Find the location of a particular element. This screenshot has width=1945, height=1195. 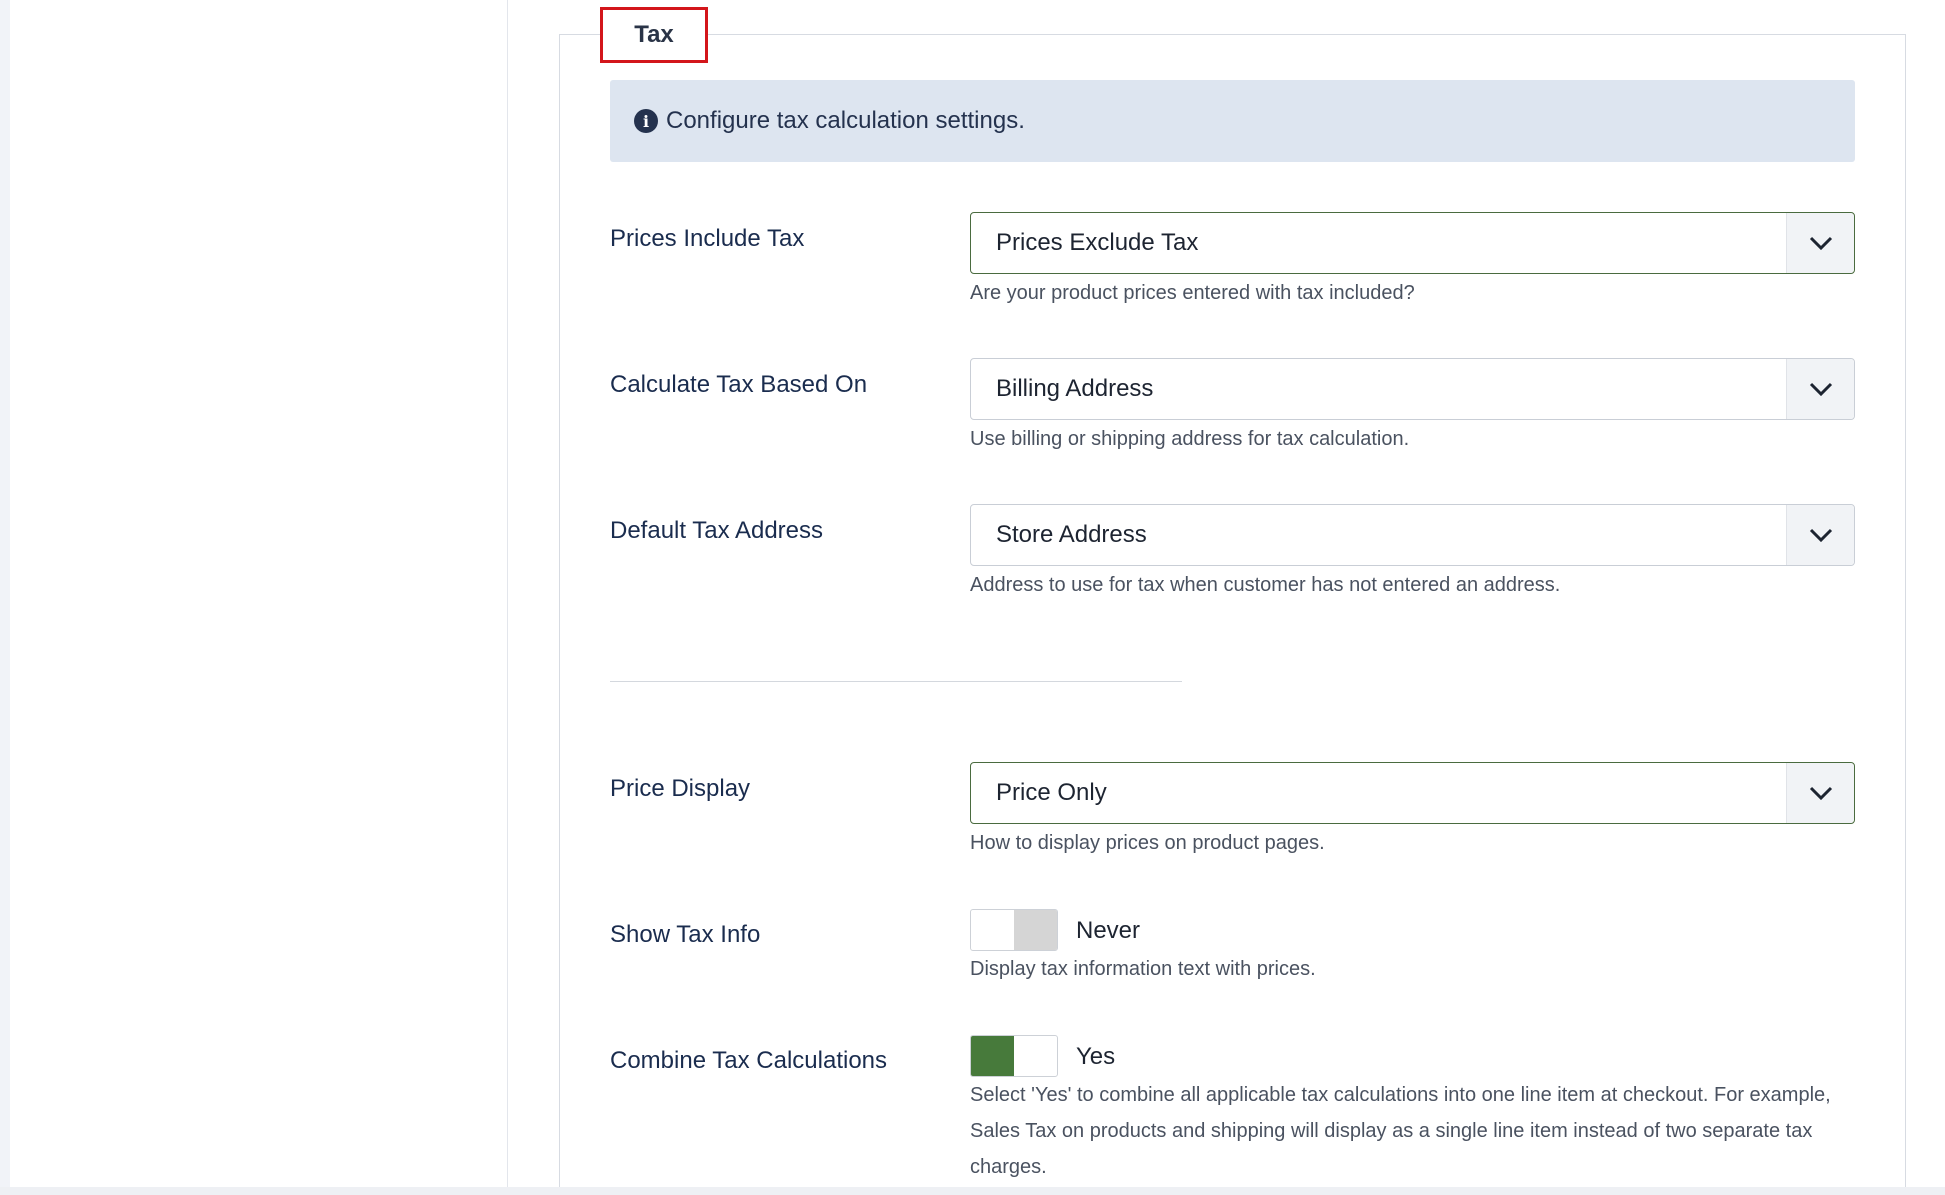

calculate-tax-based-on-label: Calculate Tax Based On is located at coordinates (739, 384).